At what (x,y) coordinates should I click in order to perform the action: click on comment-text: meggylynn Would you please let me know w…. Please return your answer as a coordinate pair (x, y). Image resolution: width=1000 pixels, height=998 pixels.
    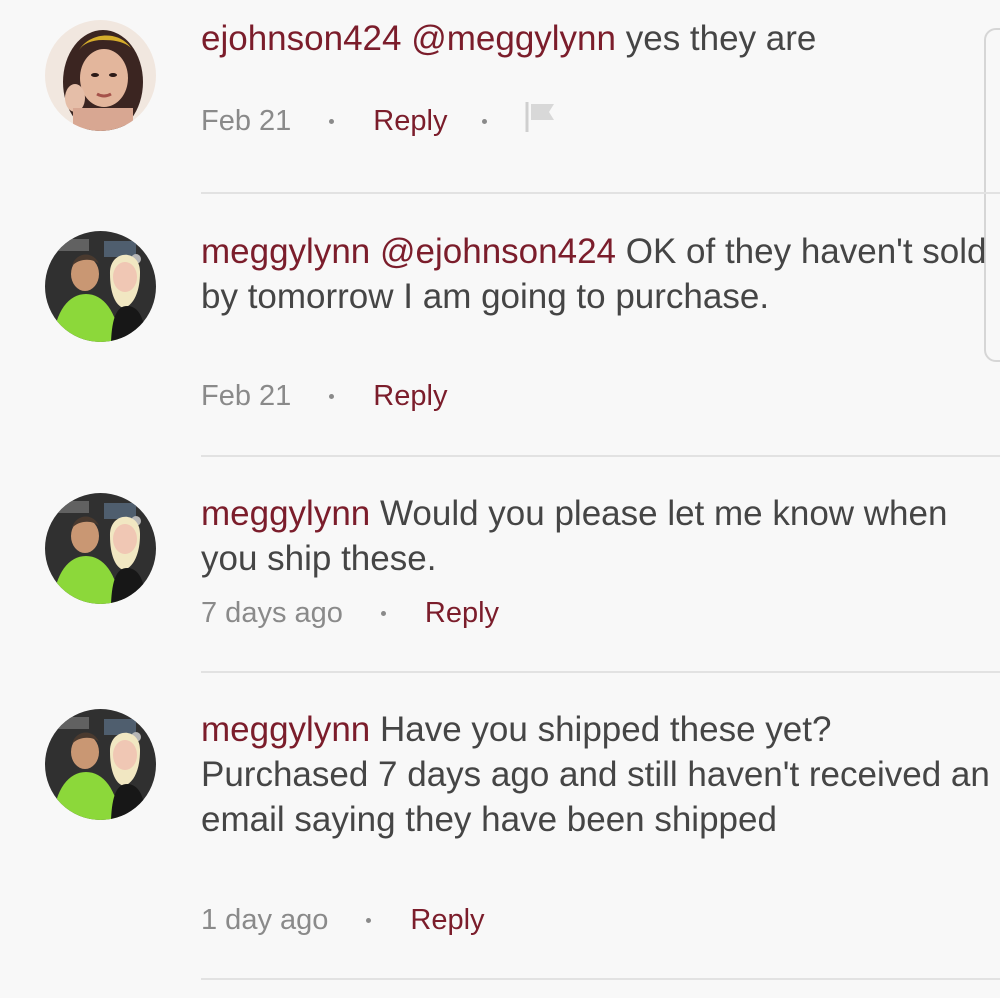
    Looking at the image, I should click on (596, 536).